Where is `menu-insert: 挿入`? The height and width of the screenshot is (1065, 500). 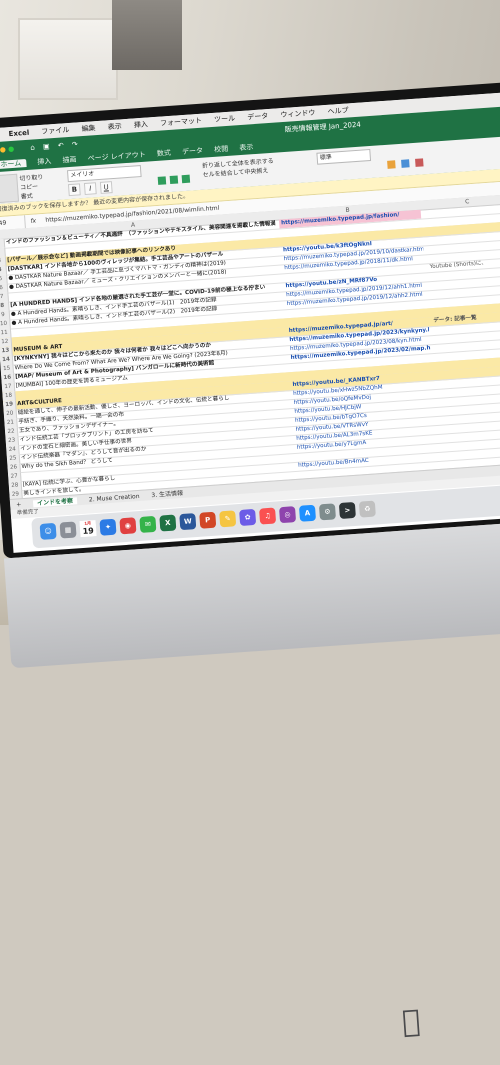 menu-insert: 挿入 is located at coordinates (141, 124).